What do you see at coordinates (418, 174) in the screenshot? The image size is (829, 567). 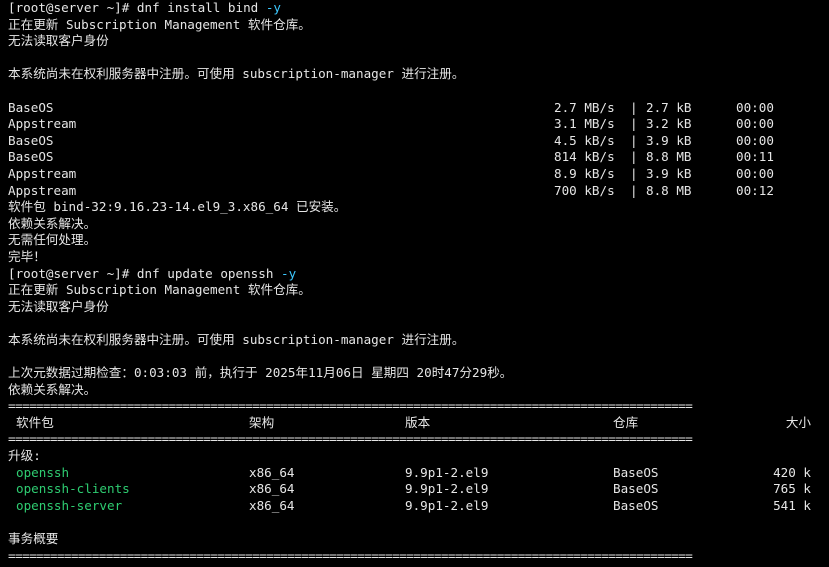 I see `repo-row: Appstream 8.9 kB/s 3.9 kB 00:00 |` at bounding box center [418, 174].